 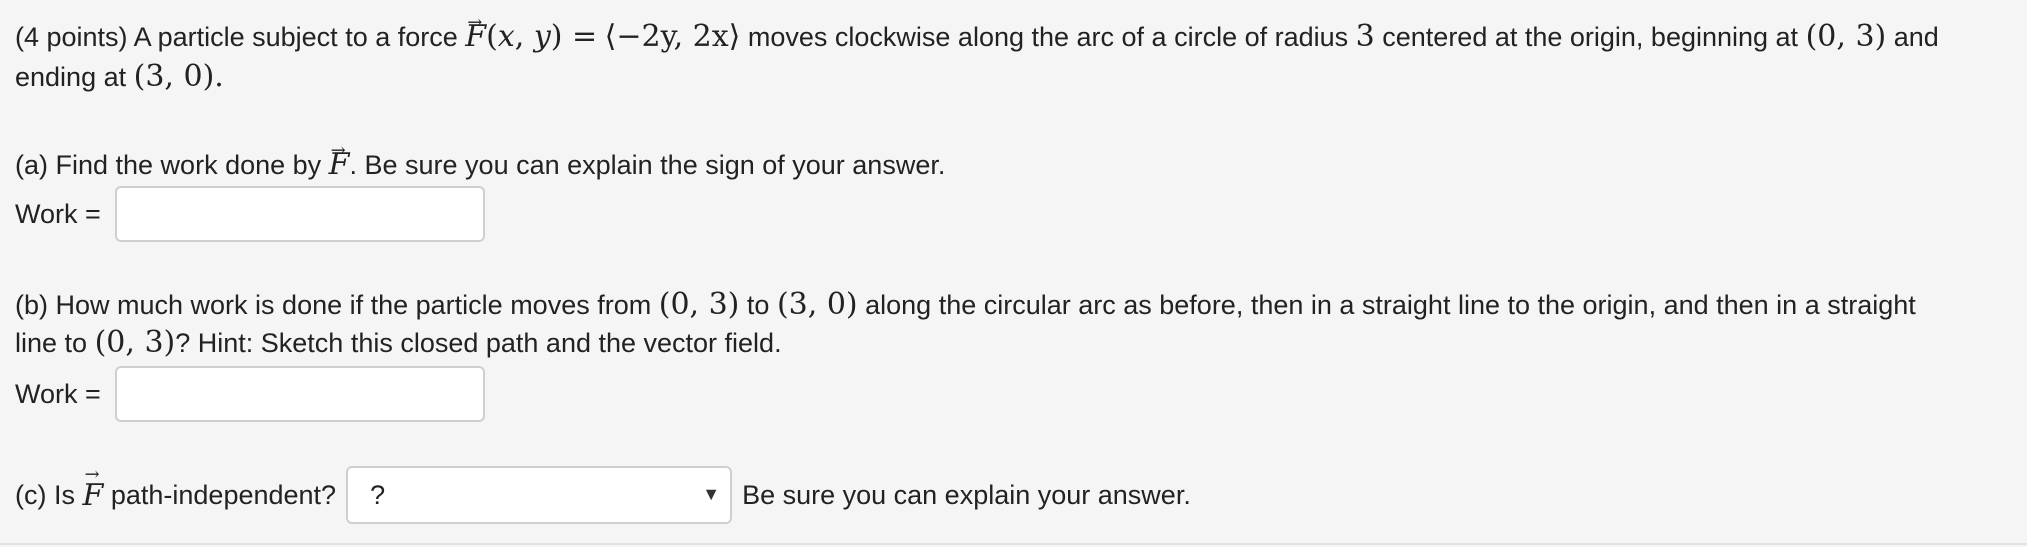 I want to click on part-b-answer-row: Work =, so click(x=250, y=394).